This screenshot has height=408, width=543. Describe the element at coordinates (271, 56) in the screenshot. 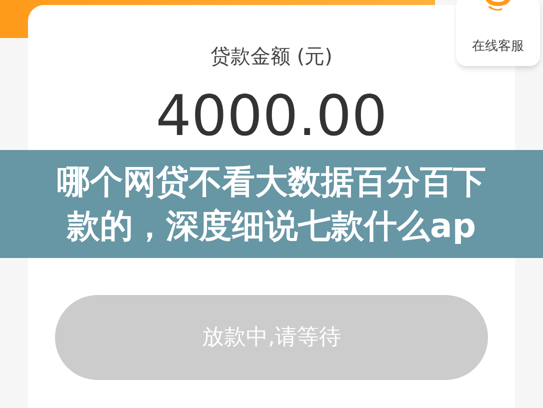

I see `loan-amount-label: 贷款金额 (元)` at that location.